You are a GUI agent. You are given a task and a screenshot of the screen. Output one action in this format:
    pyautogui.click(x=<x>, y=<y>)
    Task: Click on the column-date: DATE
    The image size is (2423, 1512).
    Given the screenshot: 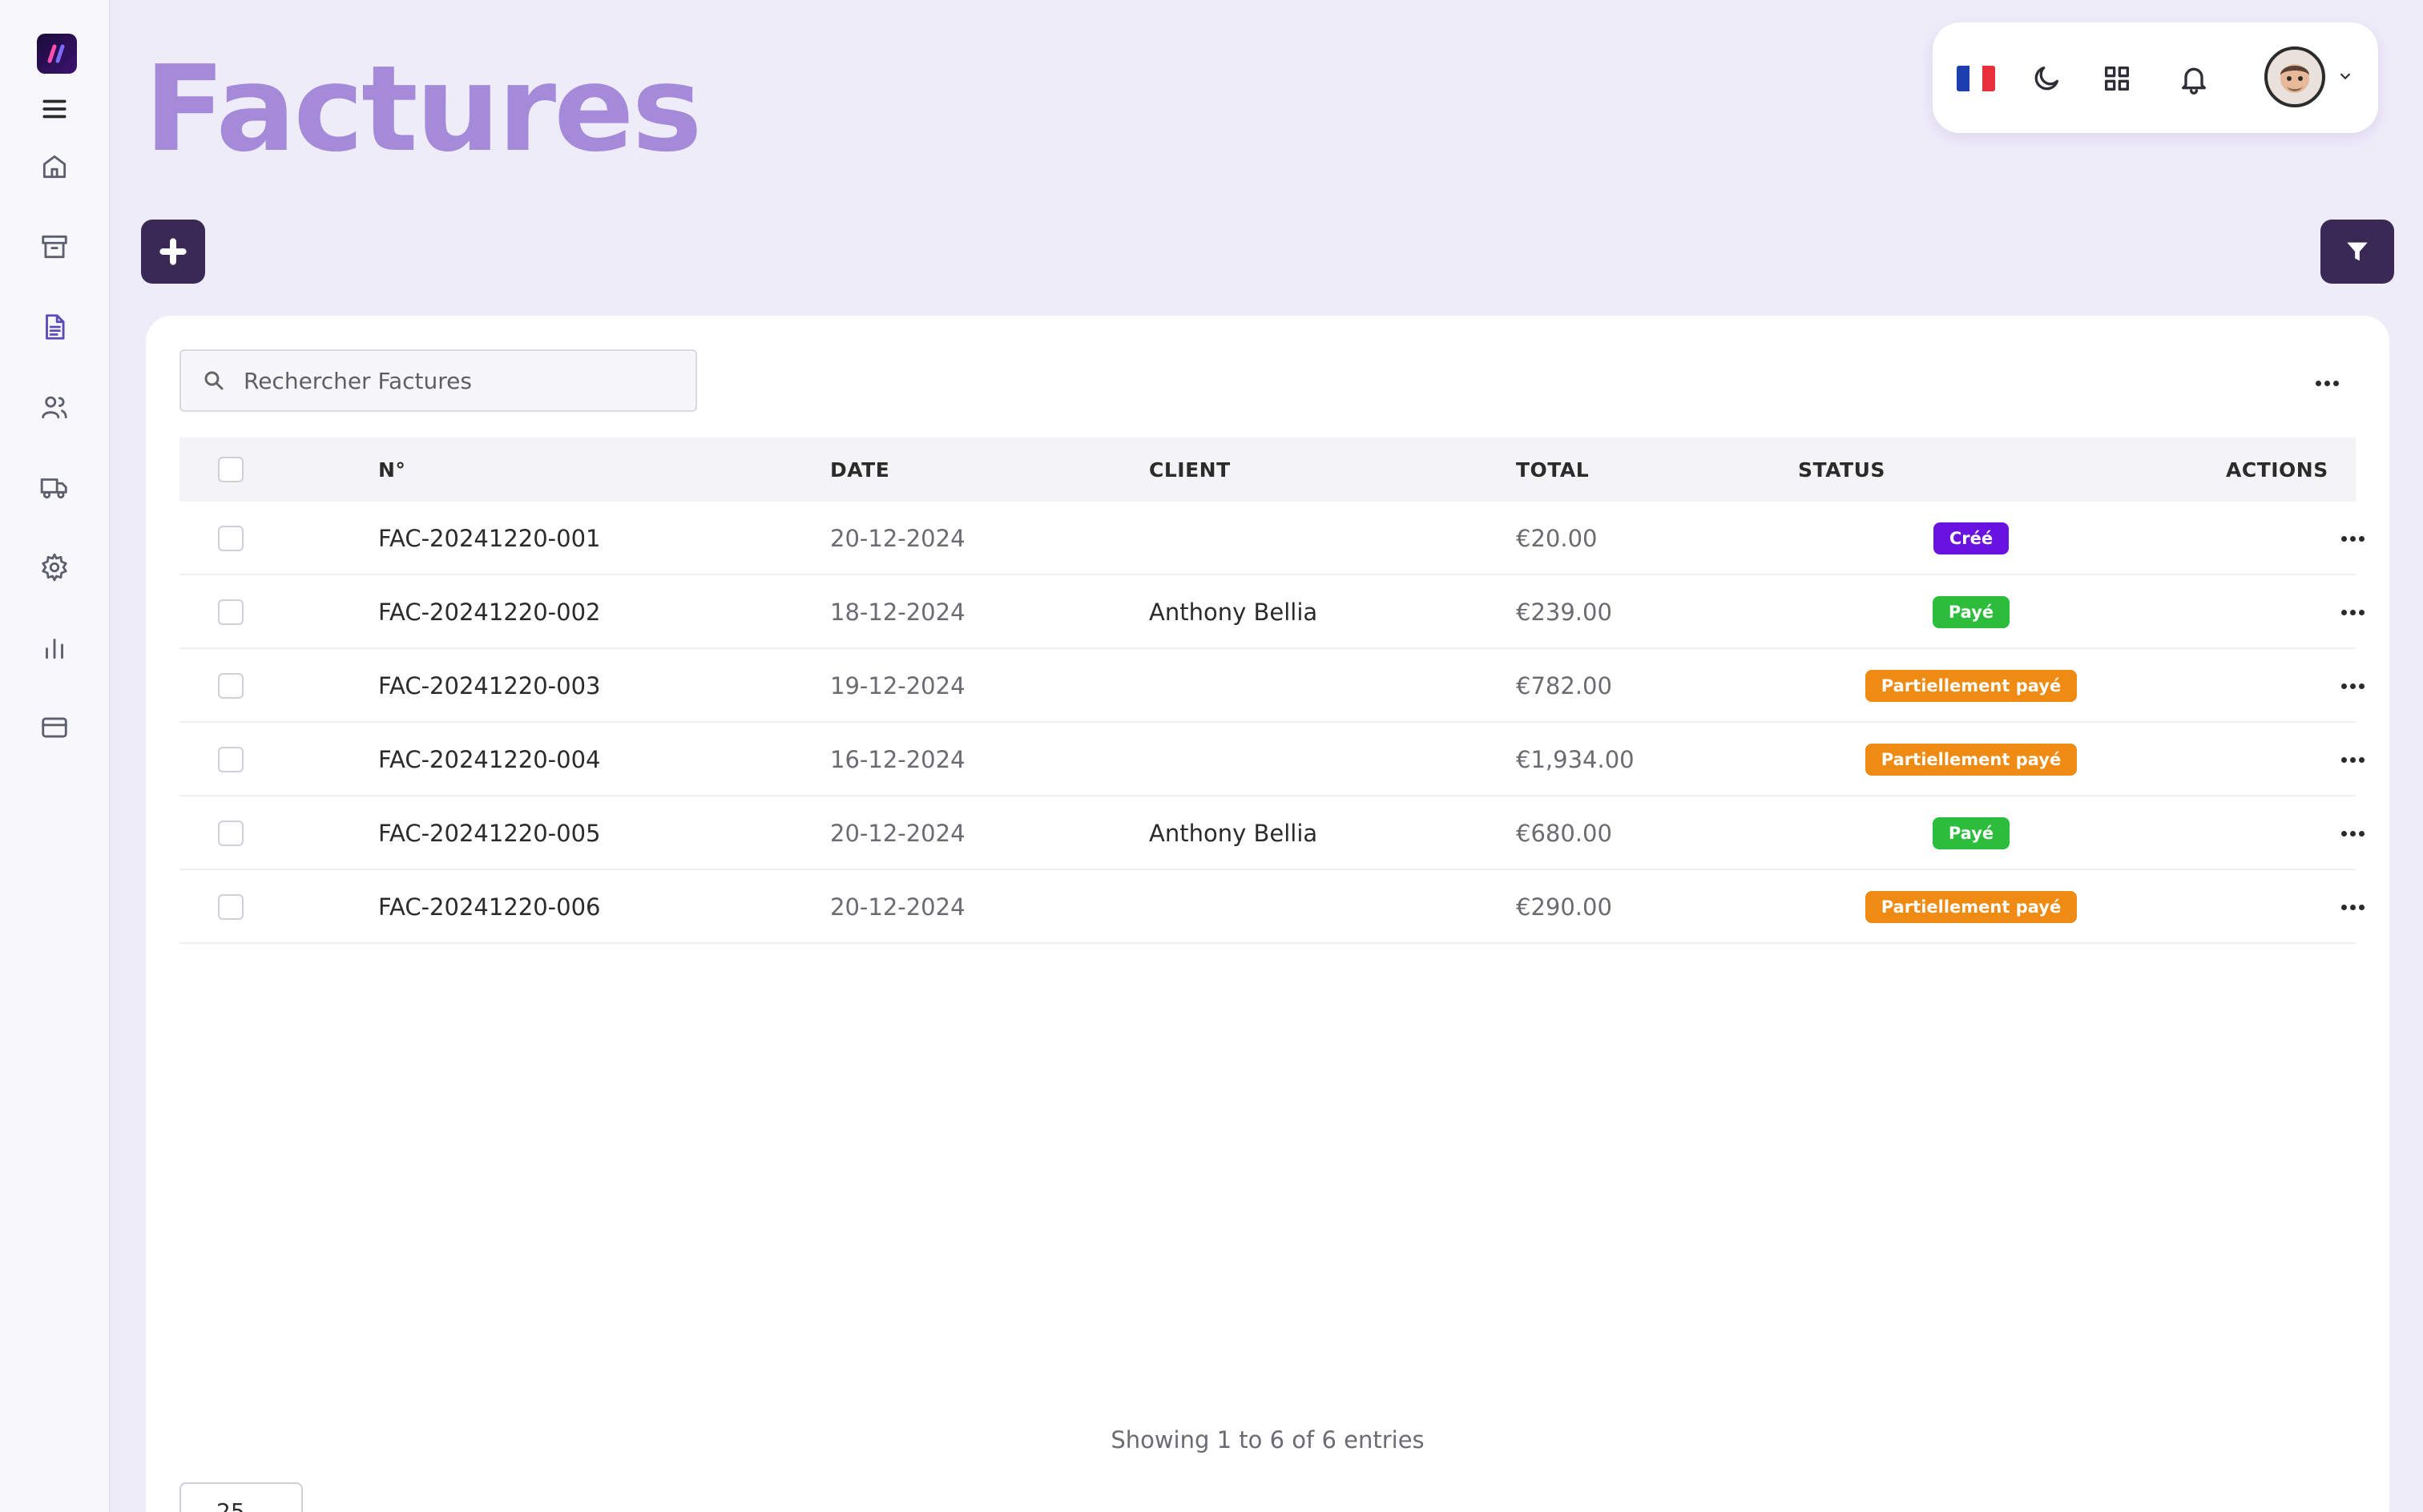 What is the action you would take?
    pyautogui.click(x=859, y=470)
    